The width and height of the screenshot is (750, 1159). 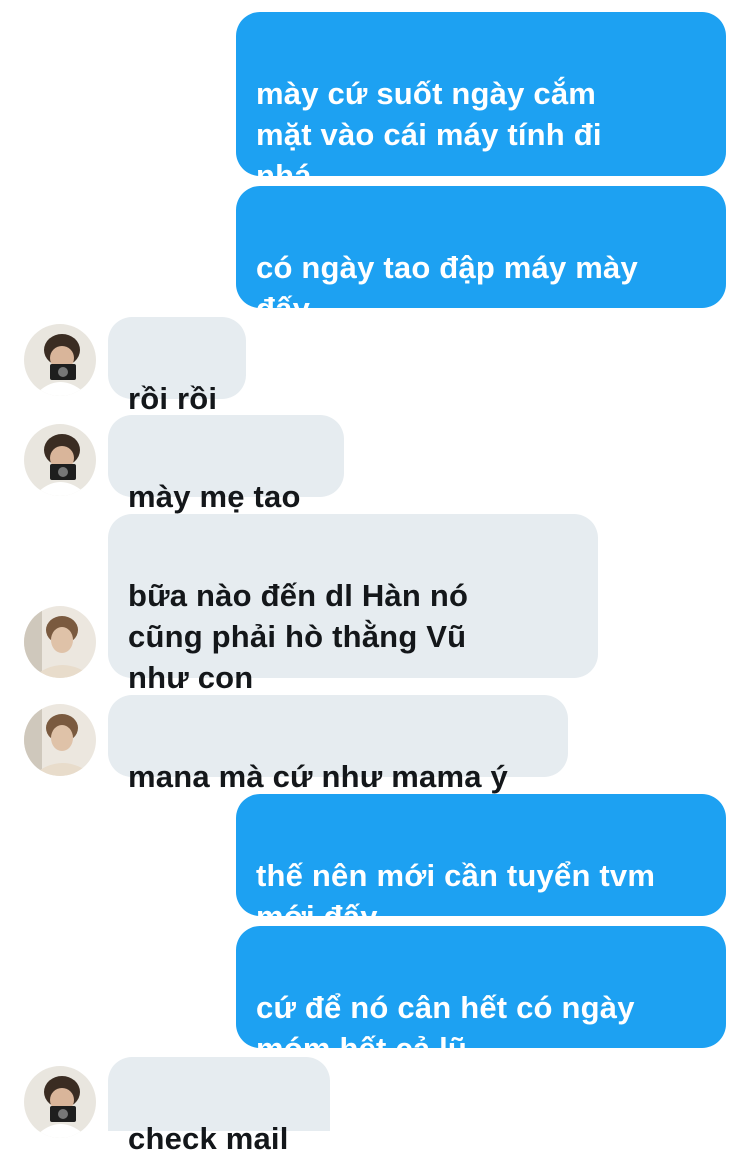 What do you see at coordinates (214, 496) in the screenshot?
I see `message-text: mày mẹ tao` at bounding box center [214, 496].